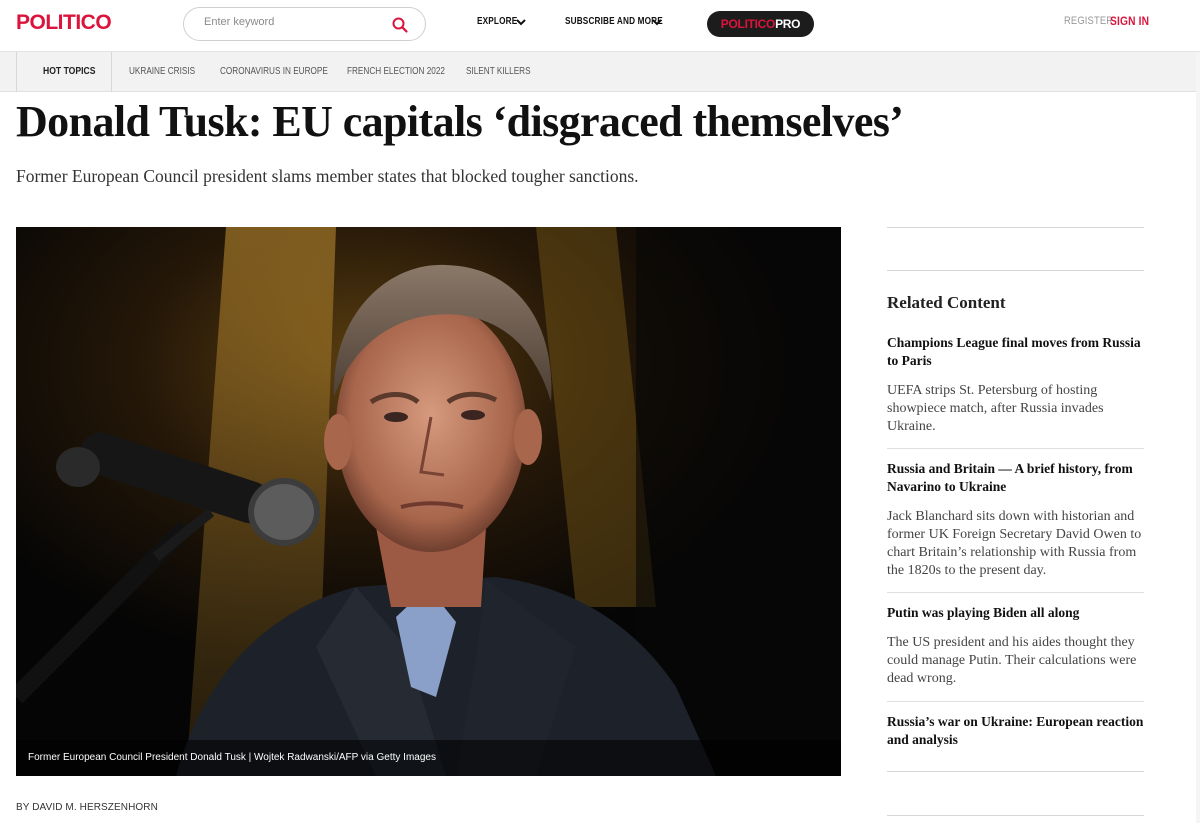 The image size is (1200, 823). I want to click on politico-pro-button: POLITICOPRO, so click(760, 24).